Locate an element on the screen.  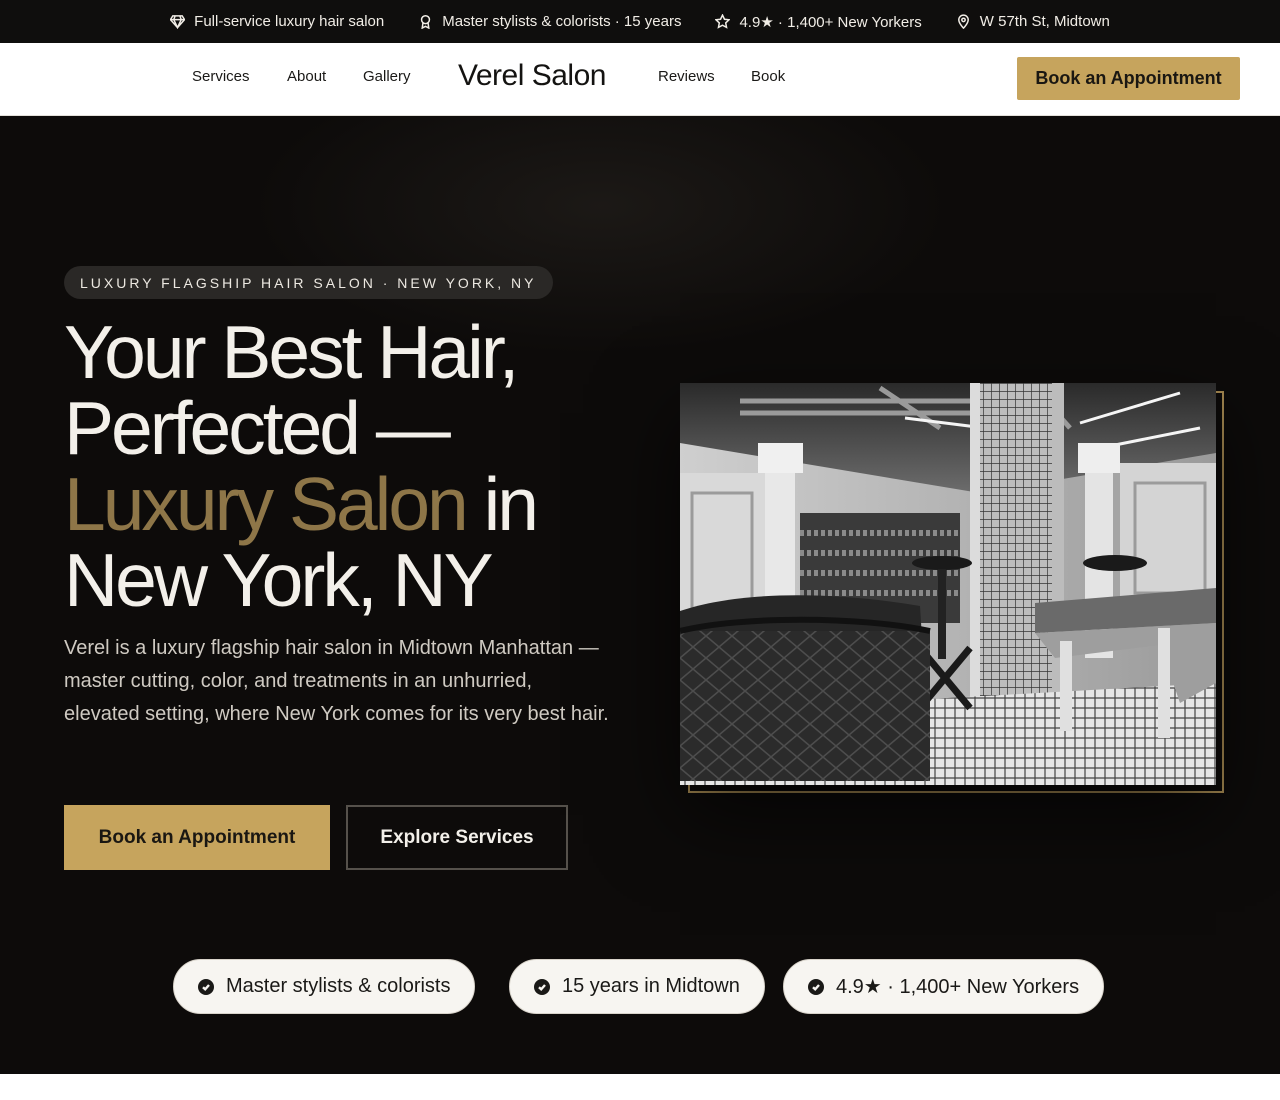
star-icon is located at coordinates (723, 21).